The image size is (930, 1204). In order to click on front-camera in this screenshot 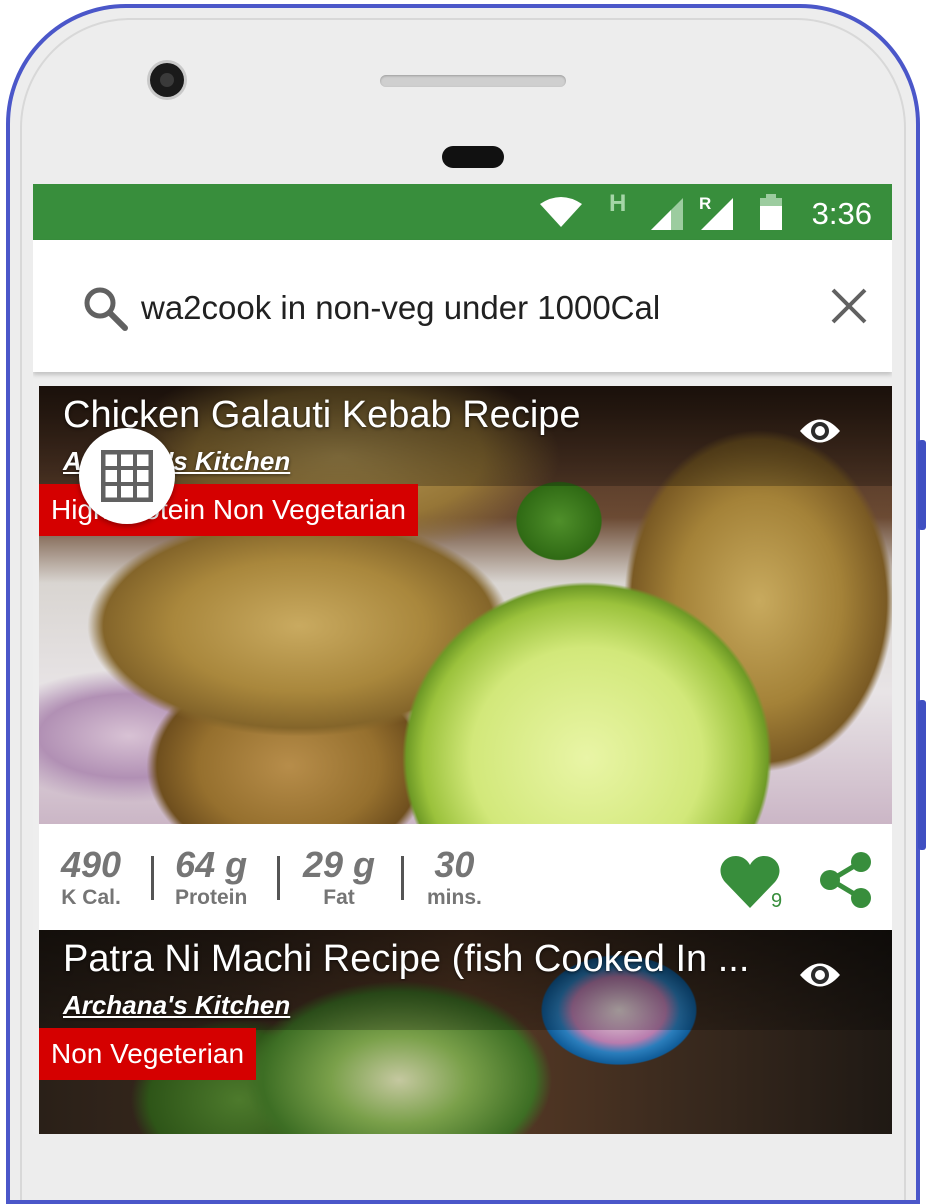, I will do `click(167, 80)`.